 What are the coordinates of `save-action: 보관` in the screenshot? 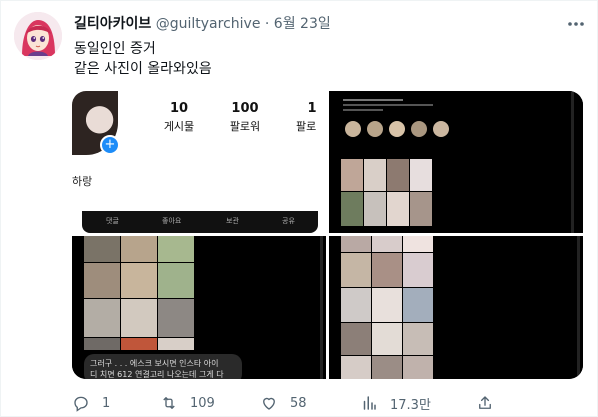 It's located at (232, 221).